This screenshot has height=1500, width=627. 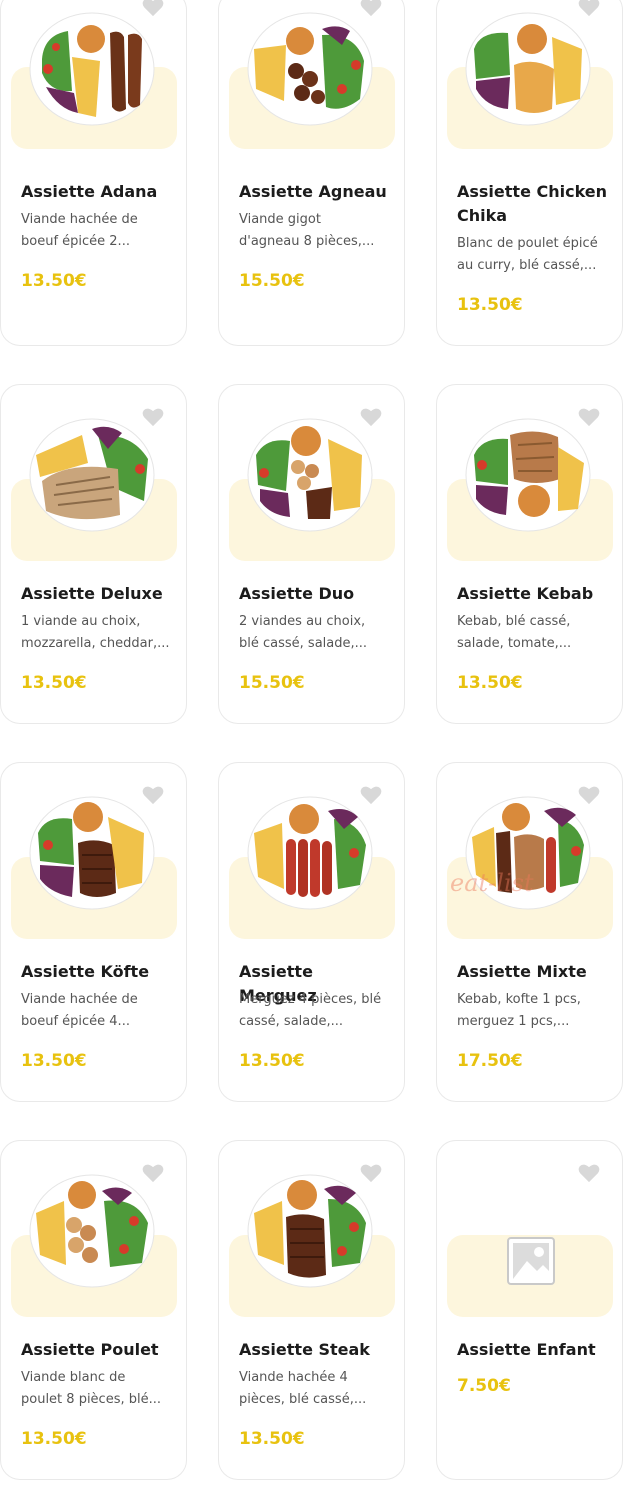 I want to click on item-price: 7.50€, so click(x=484, y=1386).